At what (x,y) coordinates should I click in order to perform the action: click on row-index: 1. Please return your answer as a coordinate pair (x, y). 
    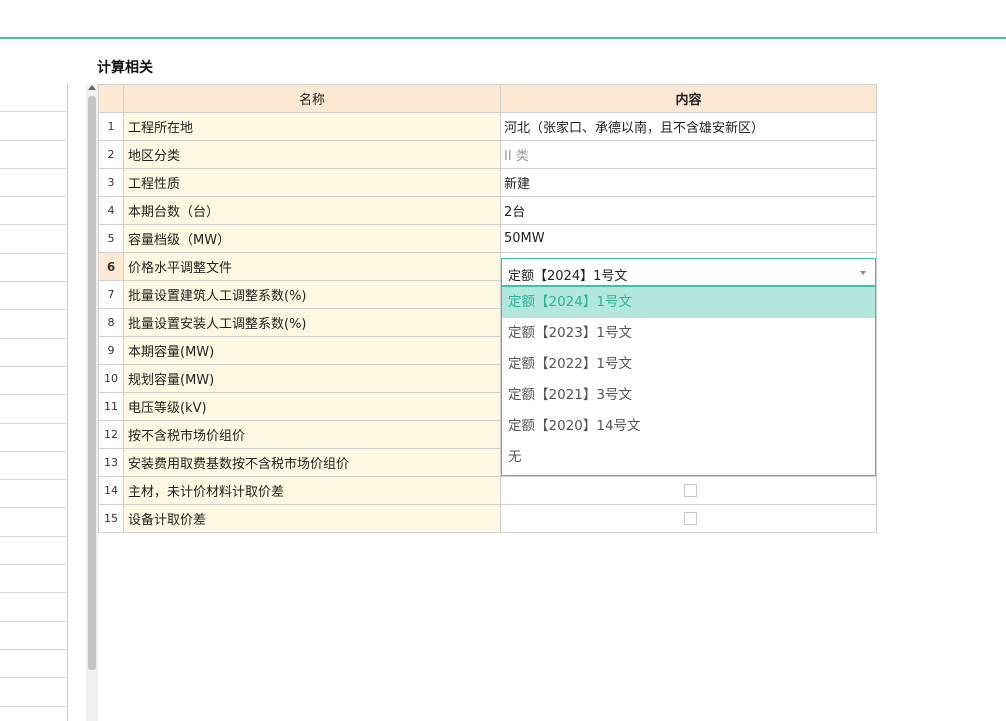
    Looking at the image, I should click on (111, 126).